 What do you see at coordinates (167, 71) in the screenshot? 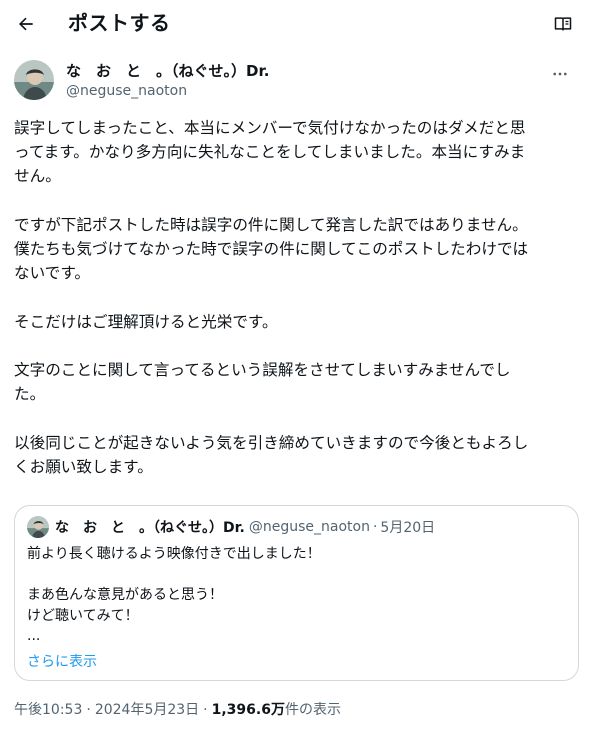
I see `author-display-name: な お と 。（ねぐせ。）Dr.` at bounding box center [167, 71].